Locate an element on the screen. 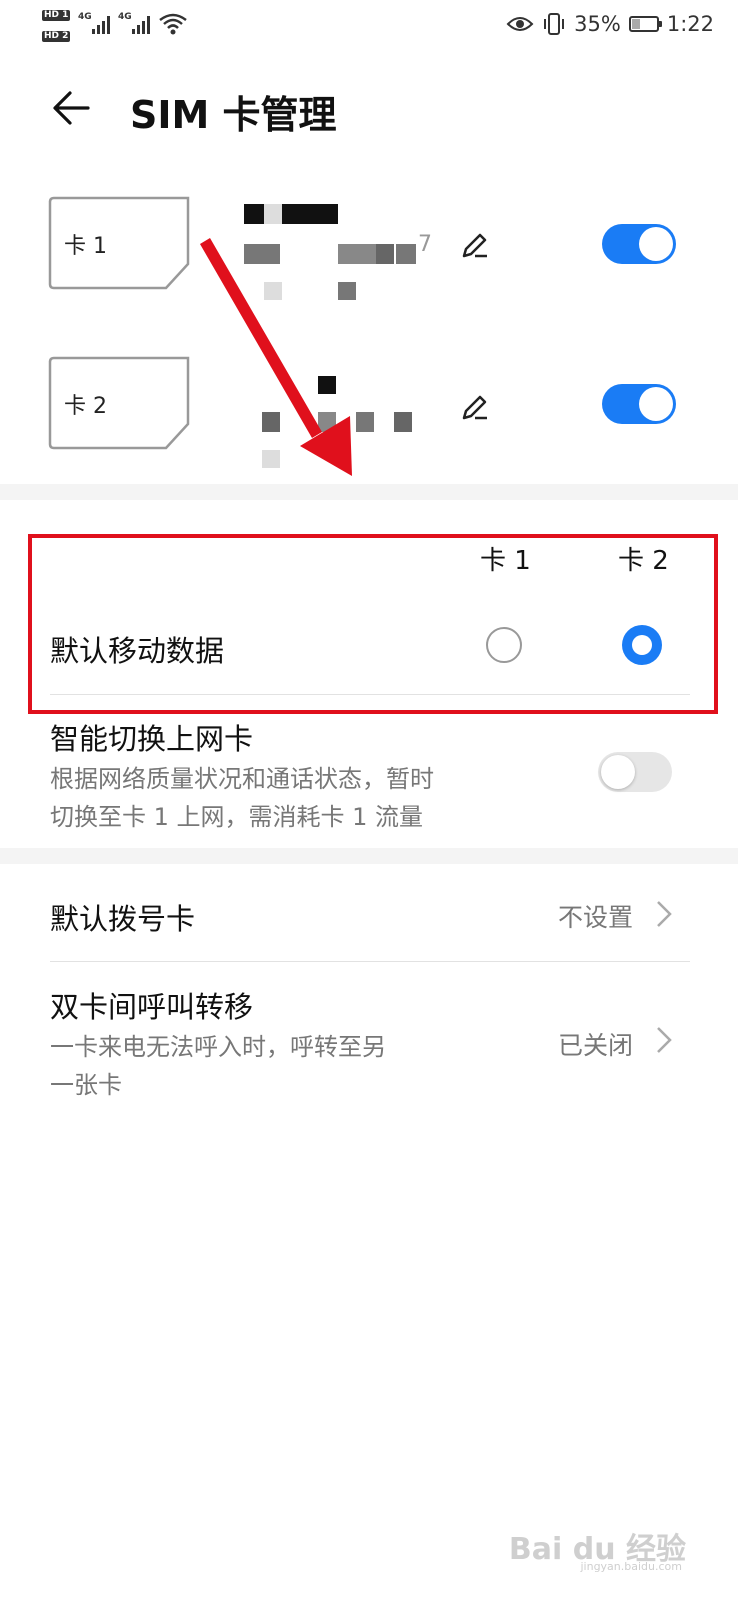 The image size is (738, 1600). status-bar: HD 1 HD 2 4G 4G 35% 1:22 is located at coordinates (369, 28).